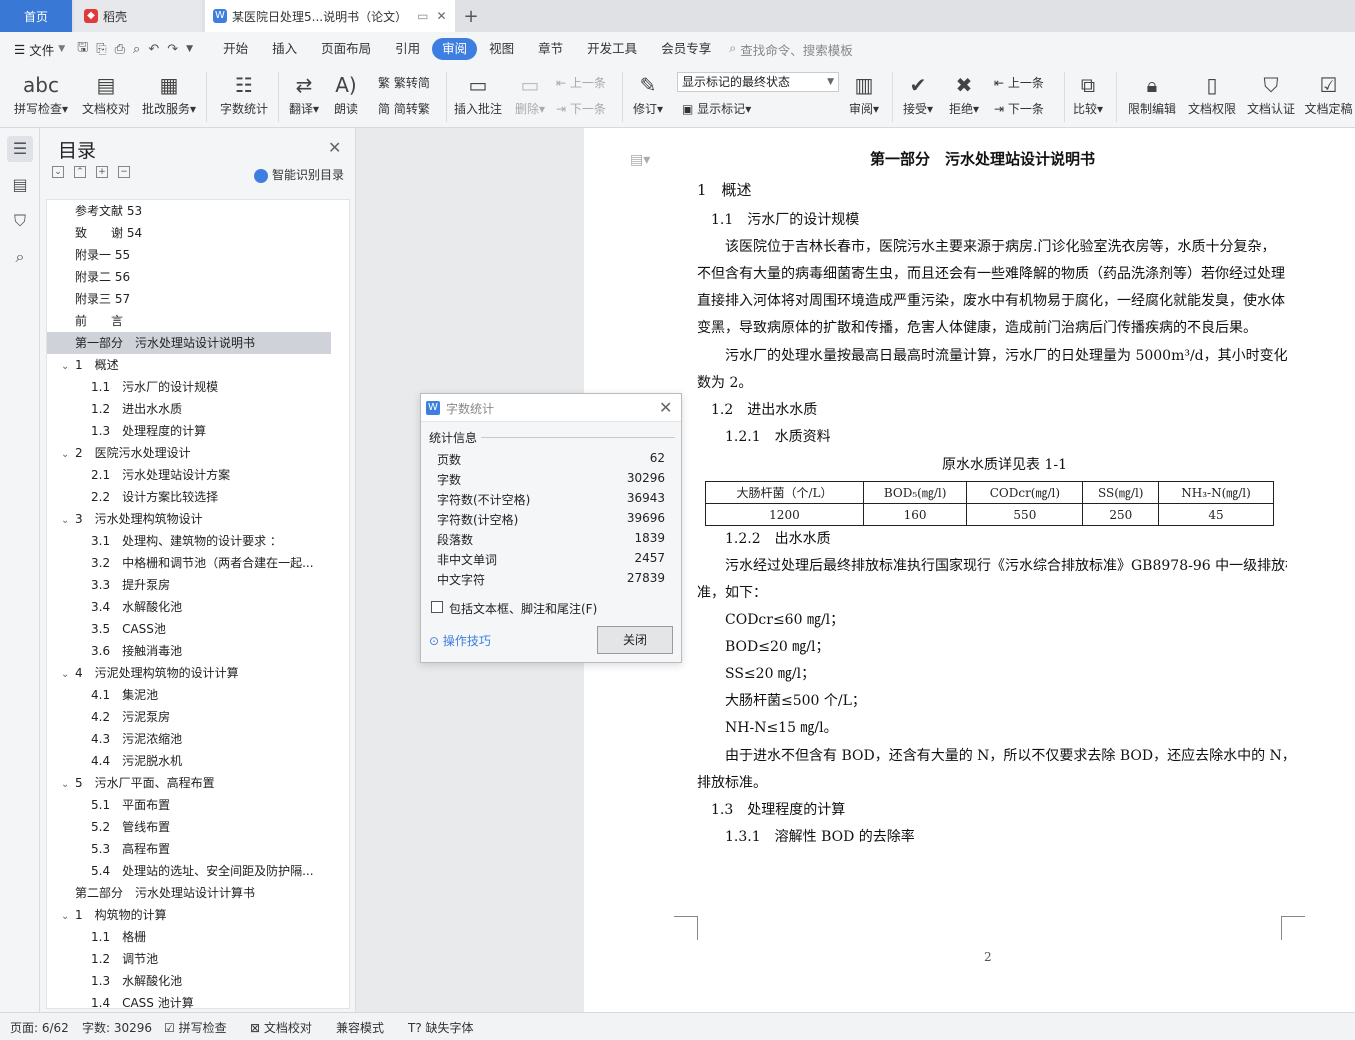  I want to click on menu-item-reference: 引用, so click(407, 49).